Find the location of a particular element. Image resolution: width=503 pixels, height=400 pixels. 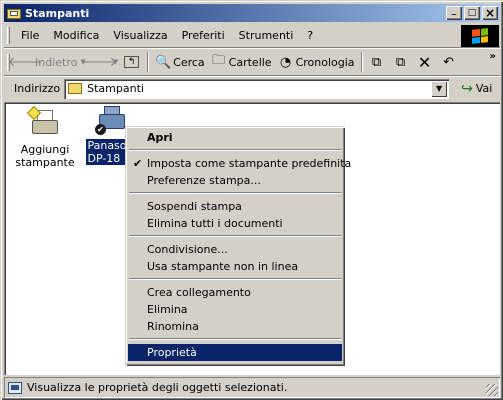

windows-flag-icon is located at coordinates (480, 36).